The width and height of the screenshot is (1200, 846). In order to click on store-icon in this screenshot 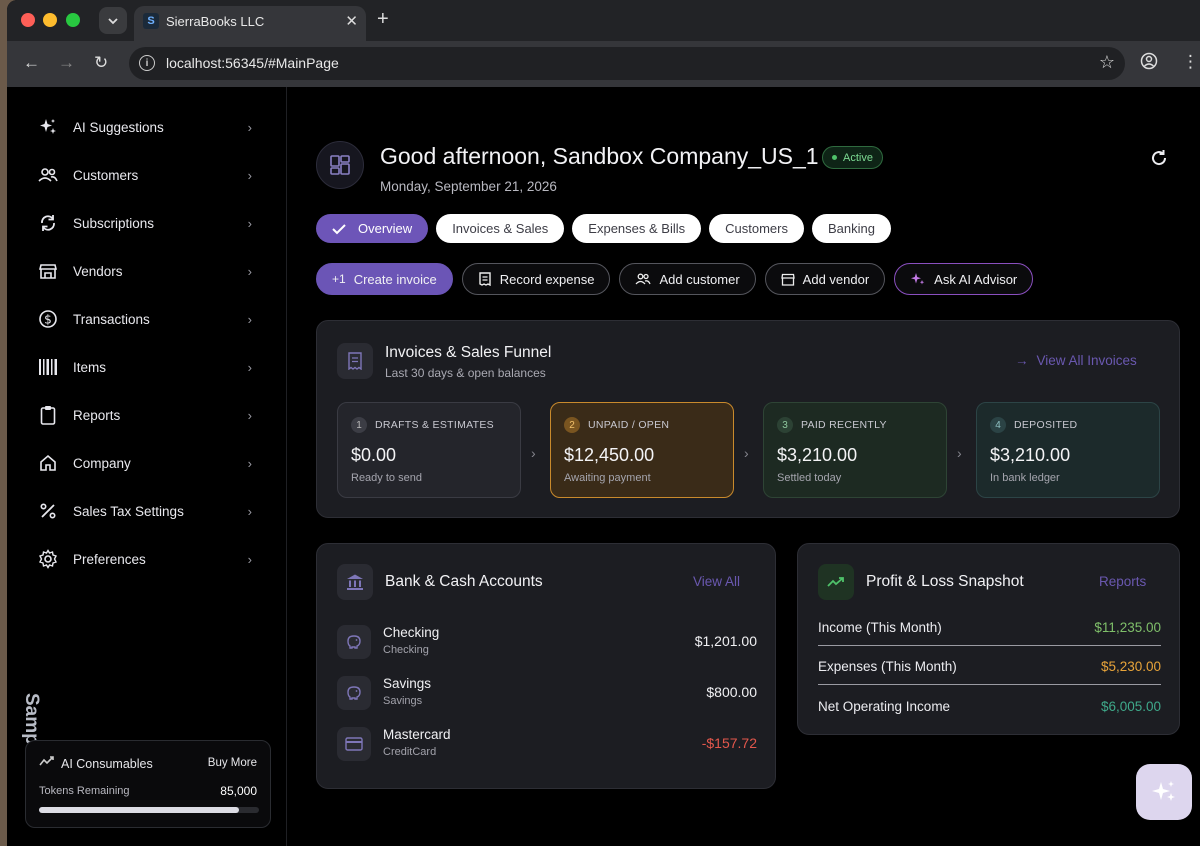, I will do `click(48, 271)`.